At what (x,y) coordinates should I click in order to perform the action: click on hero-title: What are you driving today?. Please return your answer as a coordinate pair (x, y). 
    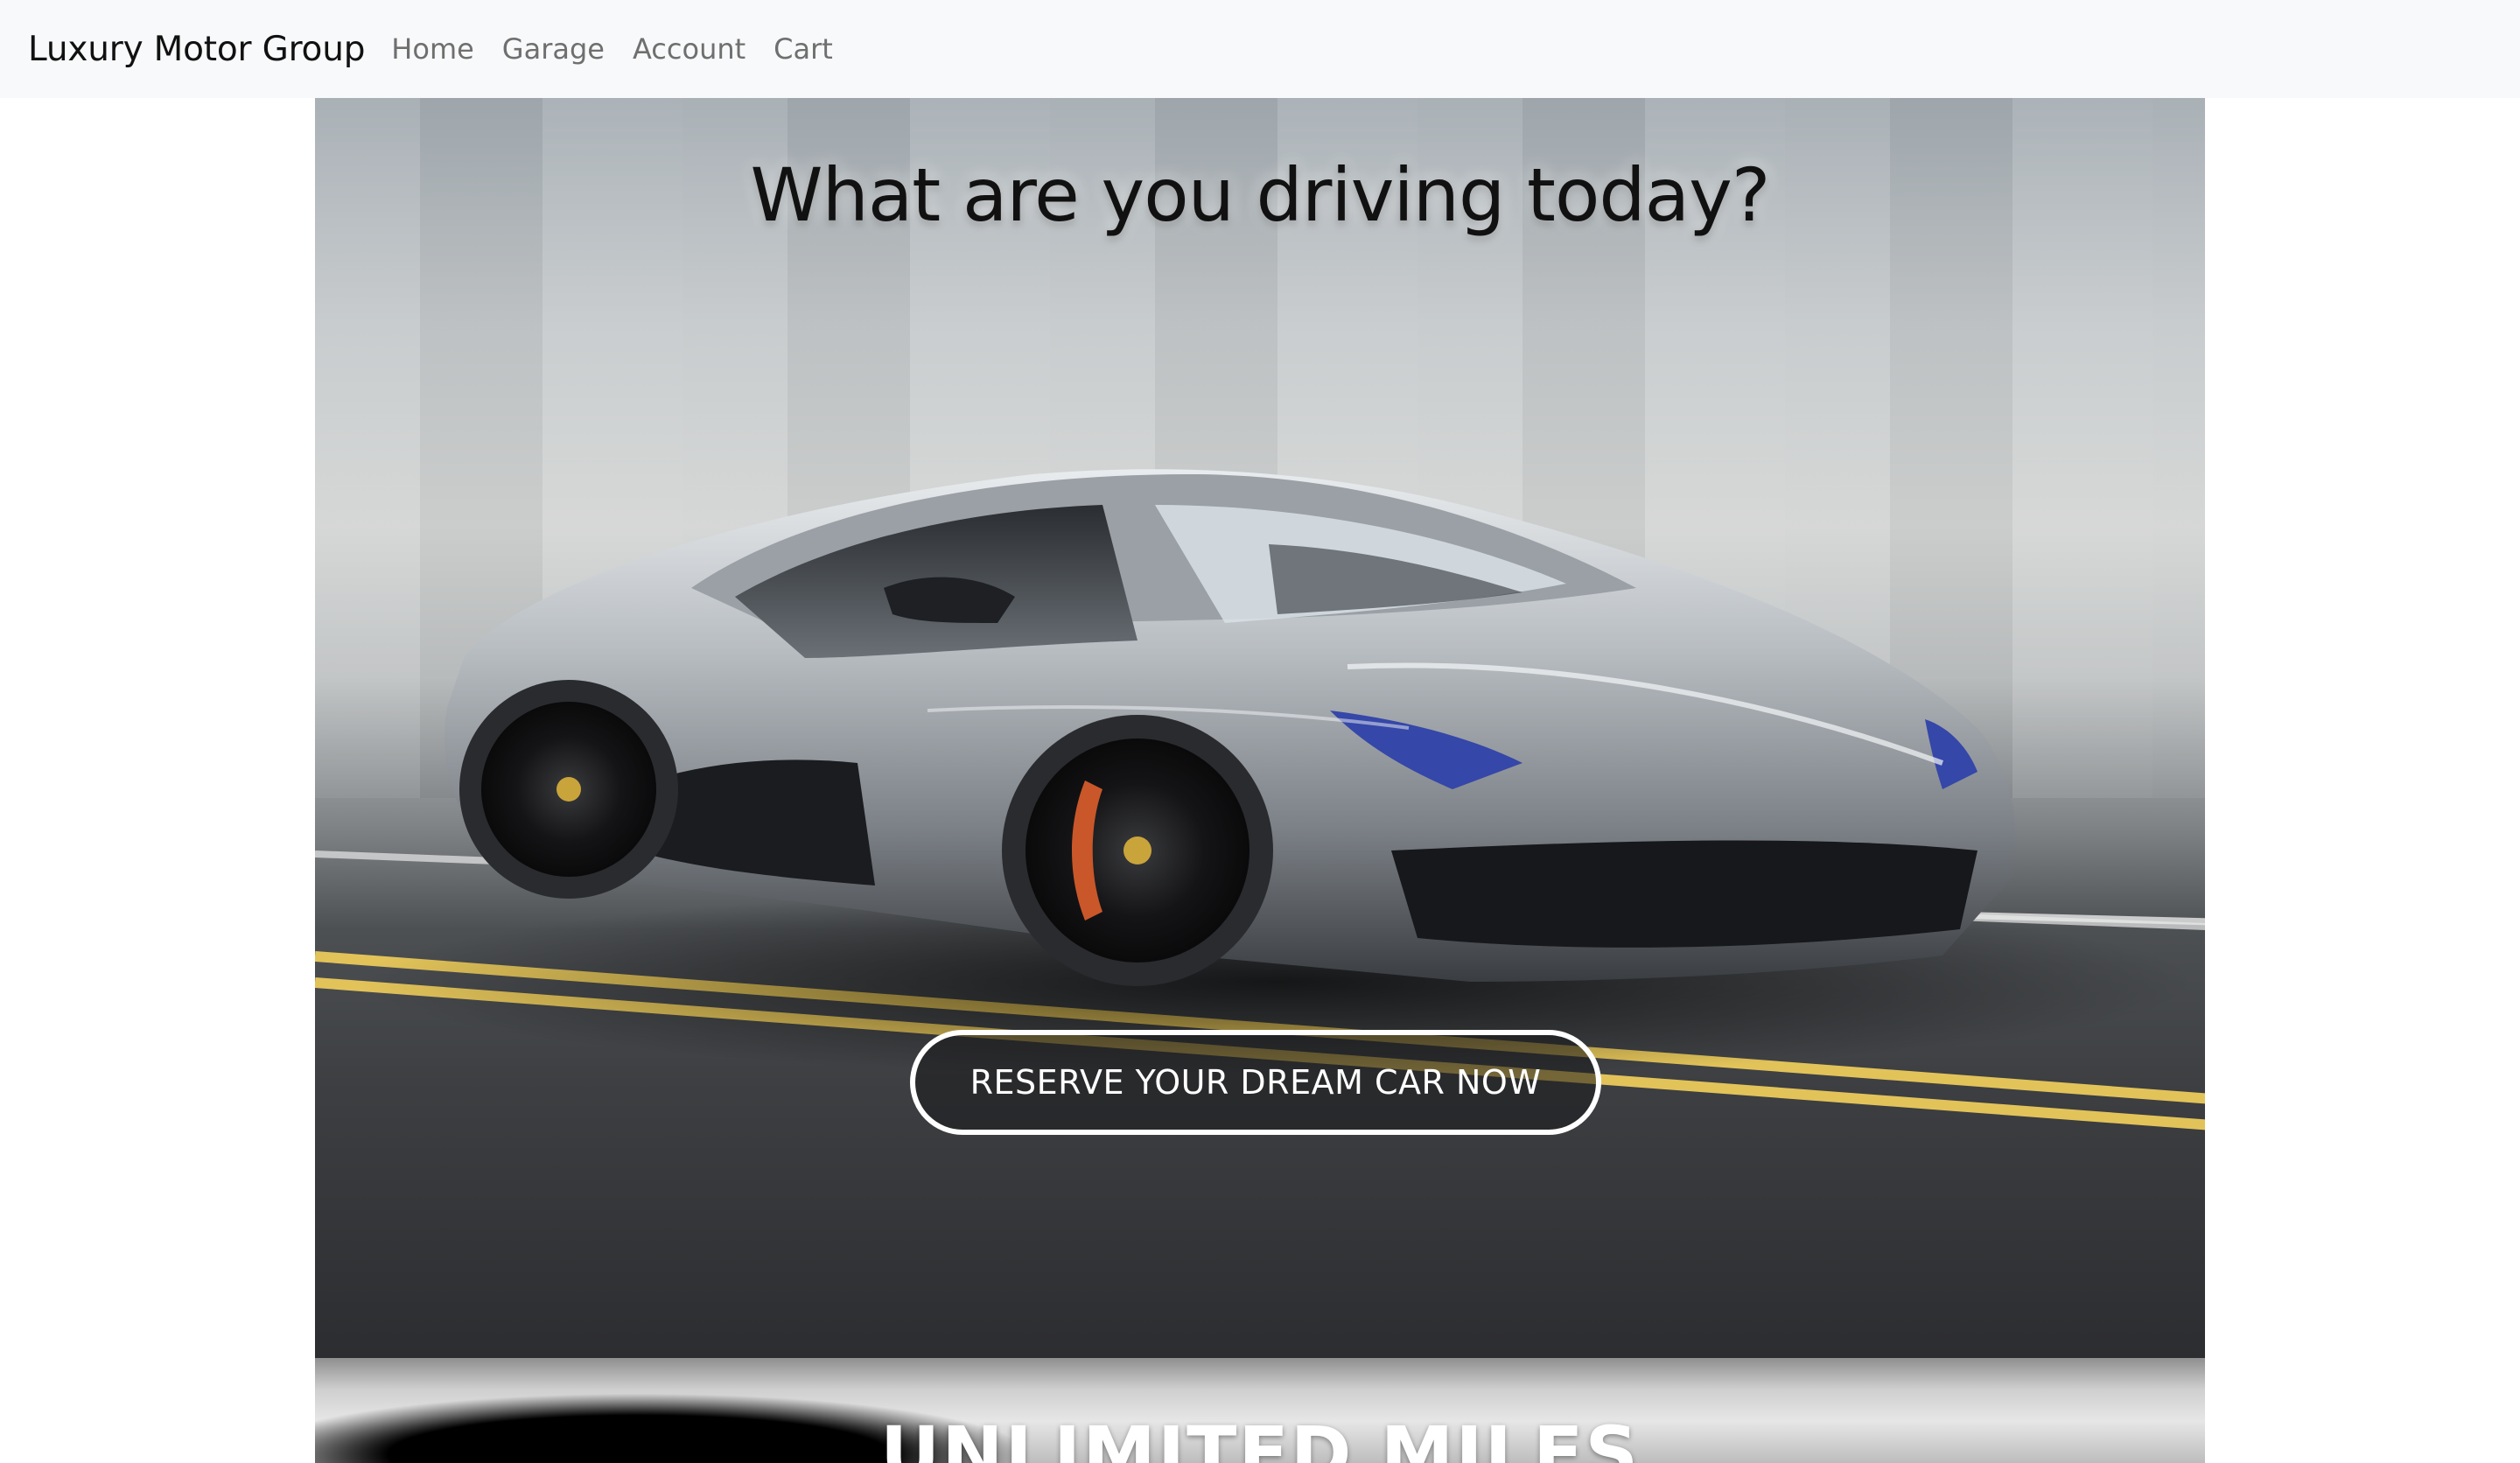
    Looking at the image, I should click on (1260, 195).